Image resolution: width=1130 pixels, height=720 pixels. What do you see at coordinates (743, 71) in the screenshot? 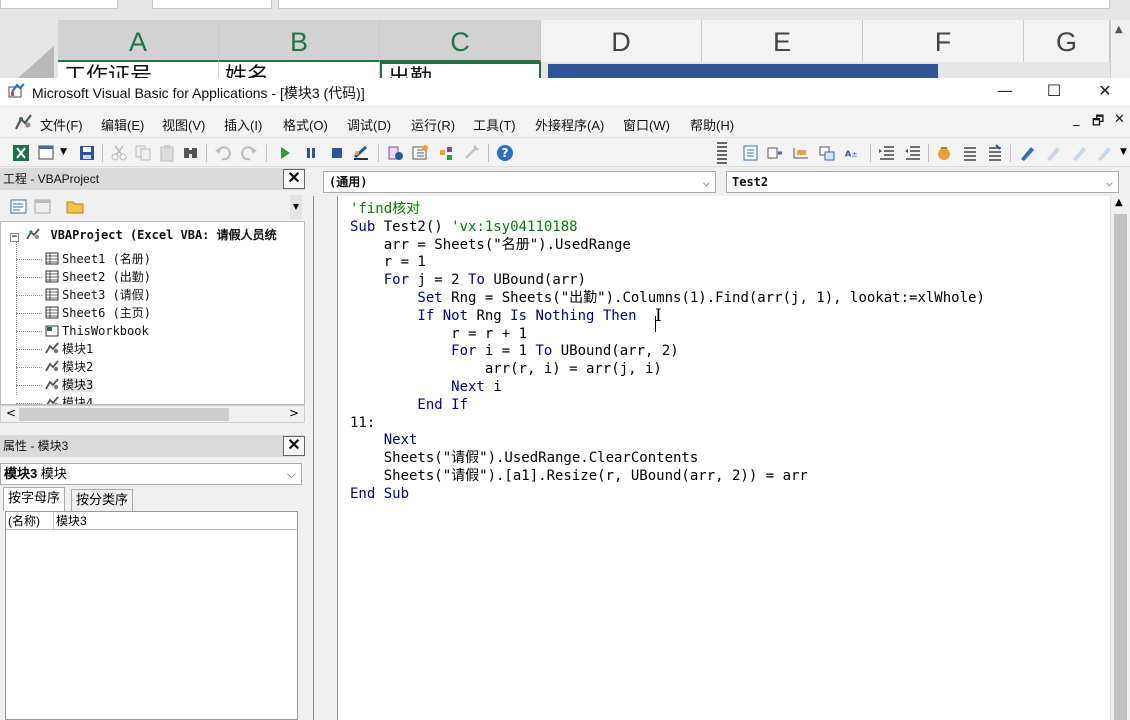
I see `cell-d1-fill` at bounding box center [743, 71].